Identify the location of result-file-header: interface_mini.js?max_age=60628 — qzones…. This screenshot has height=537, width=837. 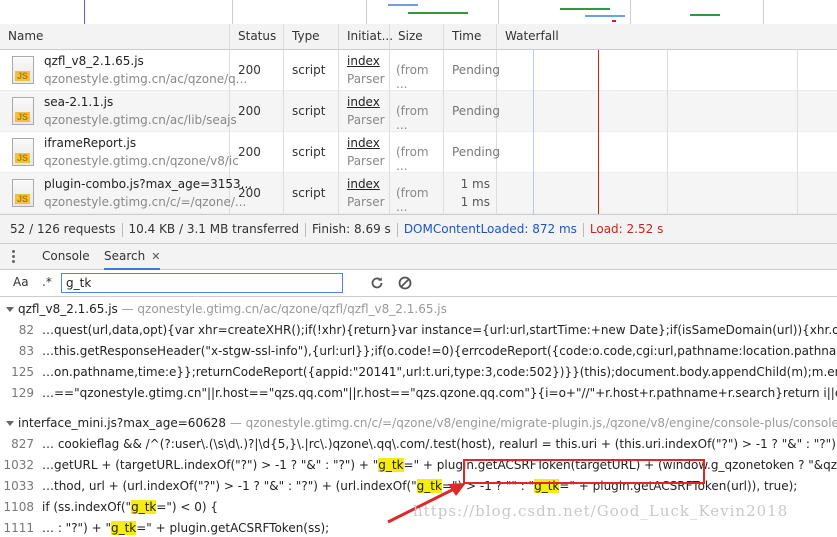
(418, 423).